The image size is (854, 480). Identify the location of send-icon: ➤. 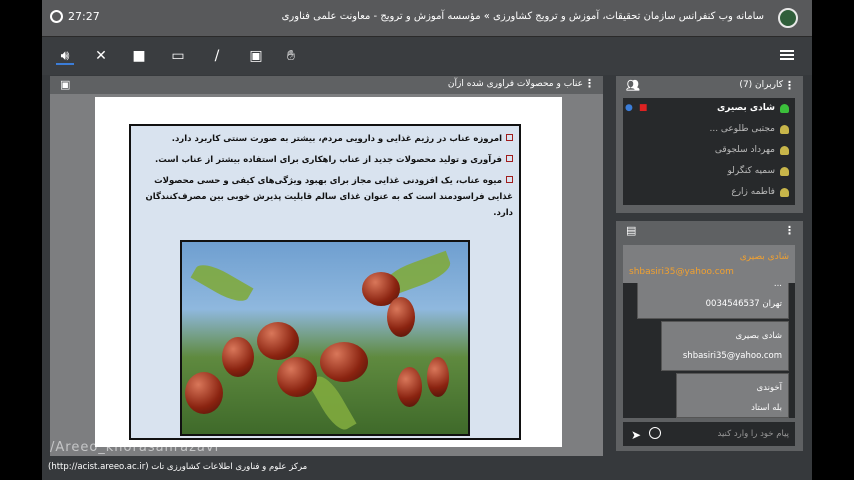
(636, 435).